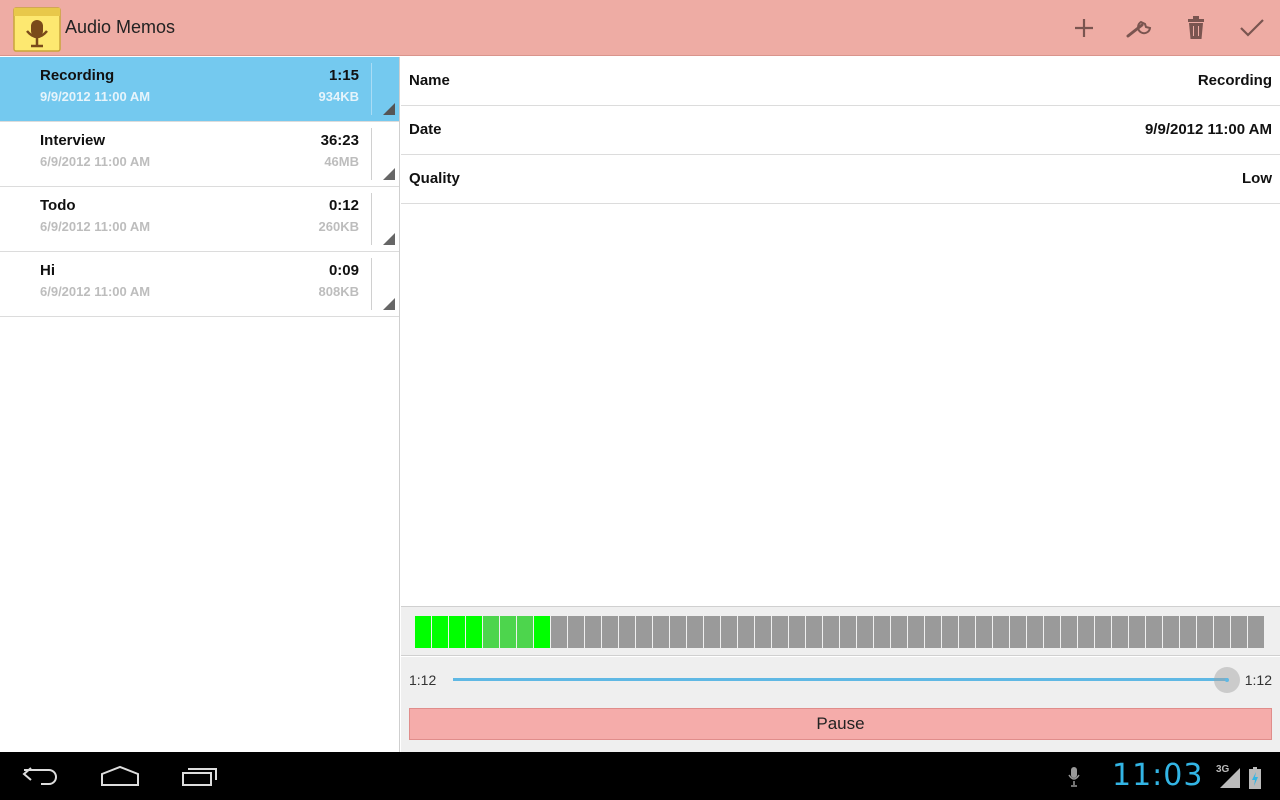 The image size is (1280, 800). I want to click on detail-row-date: Date 9/9/2012 11:00 AM, so click(840, 130).